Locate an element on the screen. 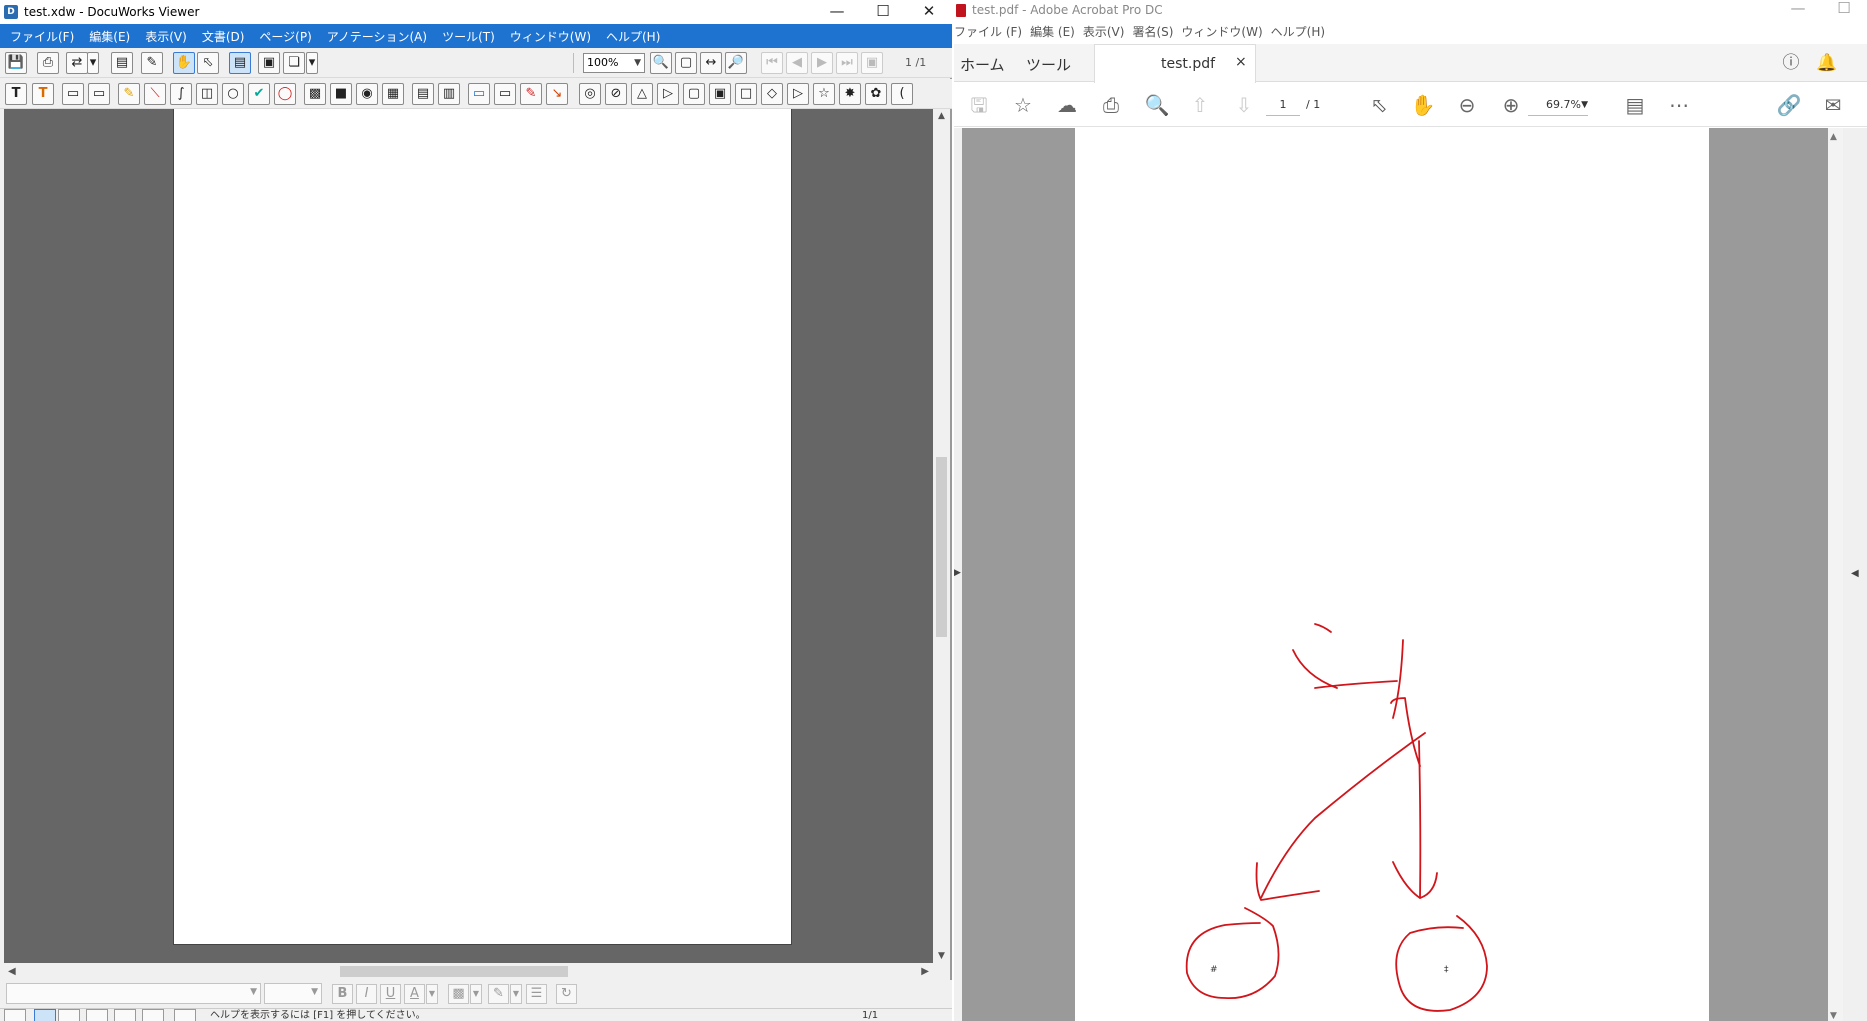 This screenshot has height=1021, width=1867. maximize-button: ☐ is located at coordinates (883, 12).